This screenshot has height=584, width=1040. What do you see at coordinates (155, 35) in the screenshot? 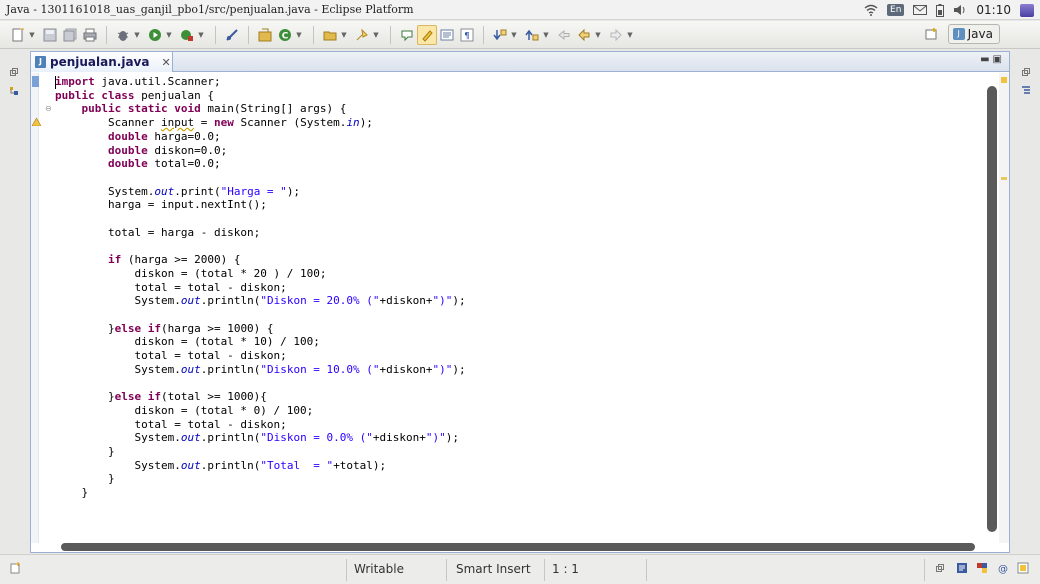
I see `run-icon` at bounding box center [155, 35].